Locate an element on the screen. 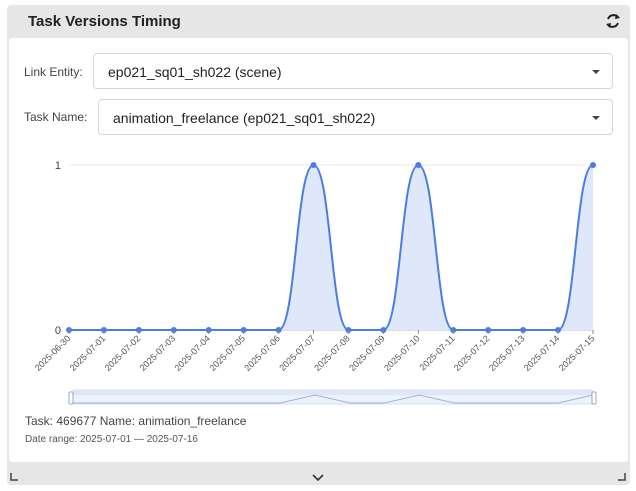 The height and width of the screenshot is (491, 636). x-tick-label: 2025-07-02 is located at coordinates (123, 353).